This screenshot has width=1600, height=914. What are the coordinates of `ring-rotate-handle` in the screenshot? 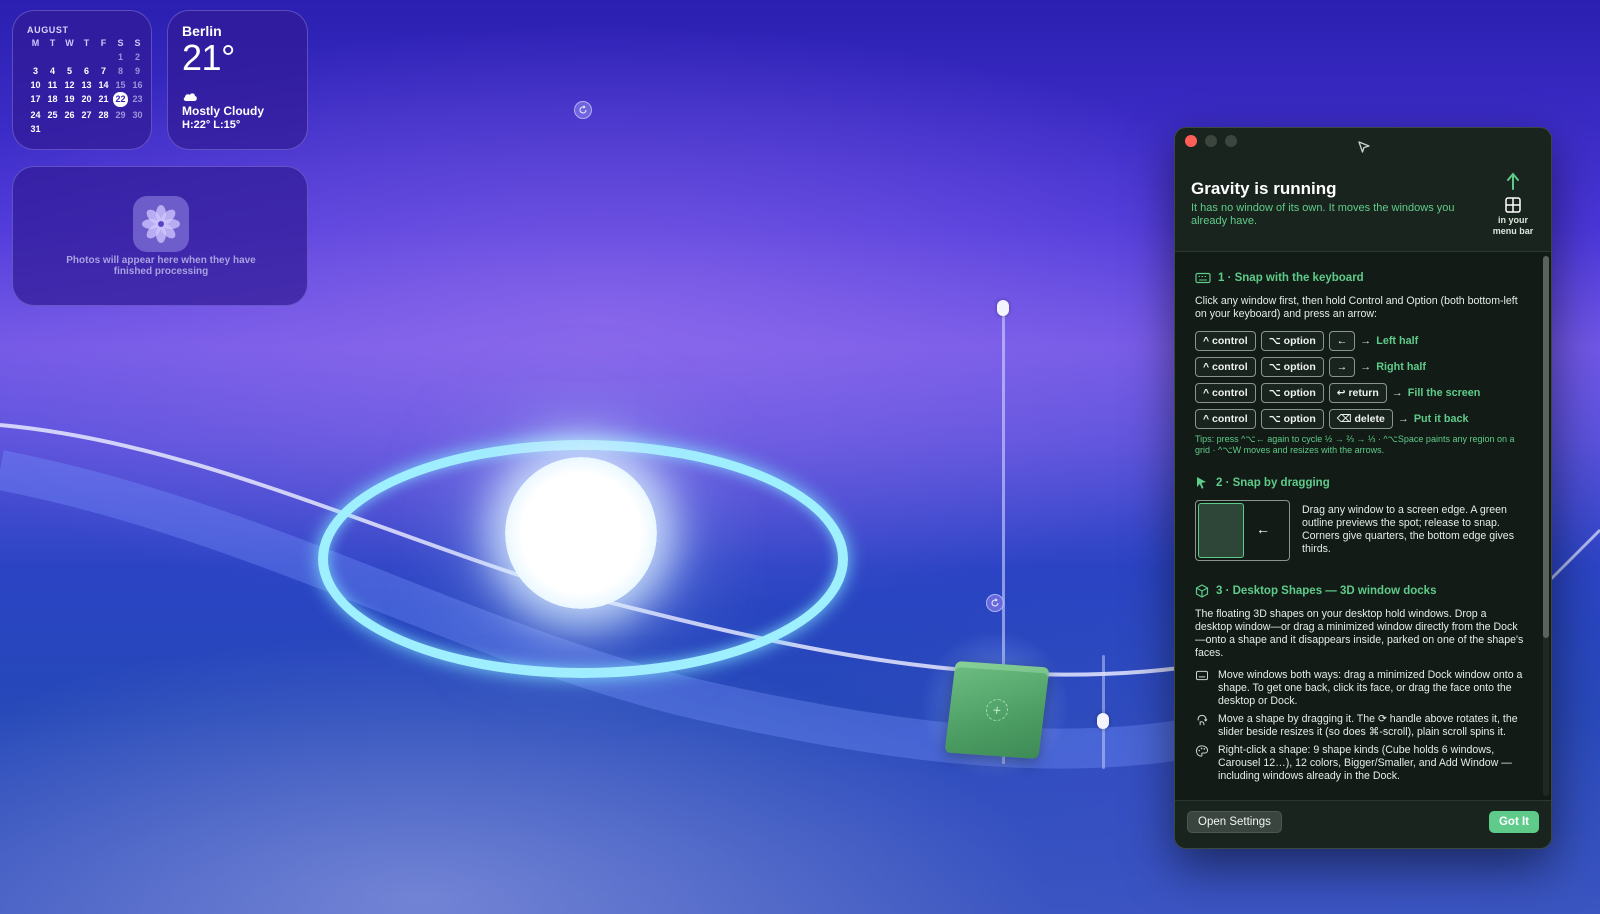 It's located at (583, 110).